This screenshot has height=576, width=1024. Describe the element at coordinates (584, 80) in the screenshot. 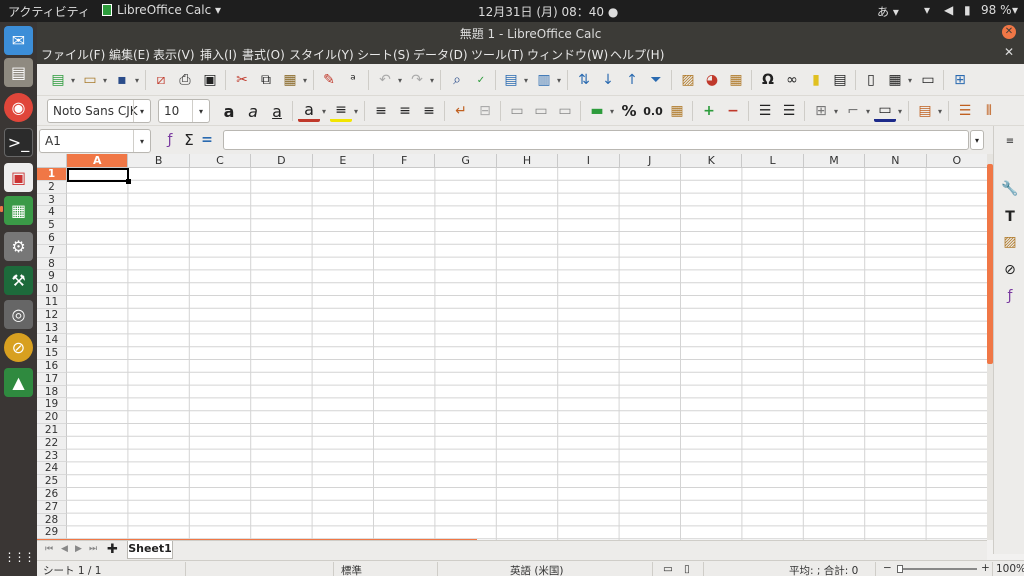

I see `sort-icon: ⇅` at that location.